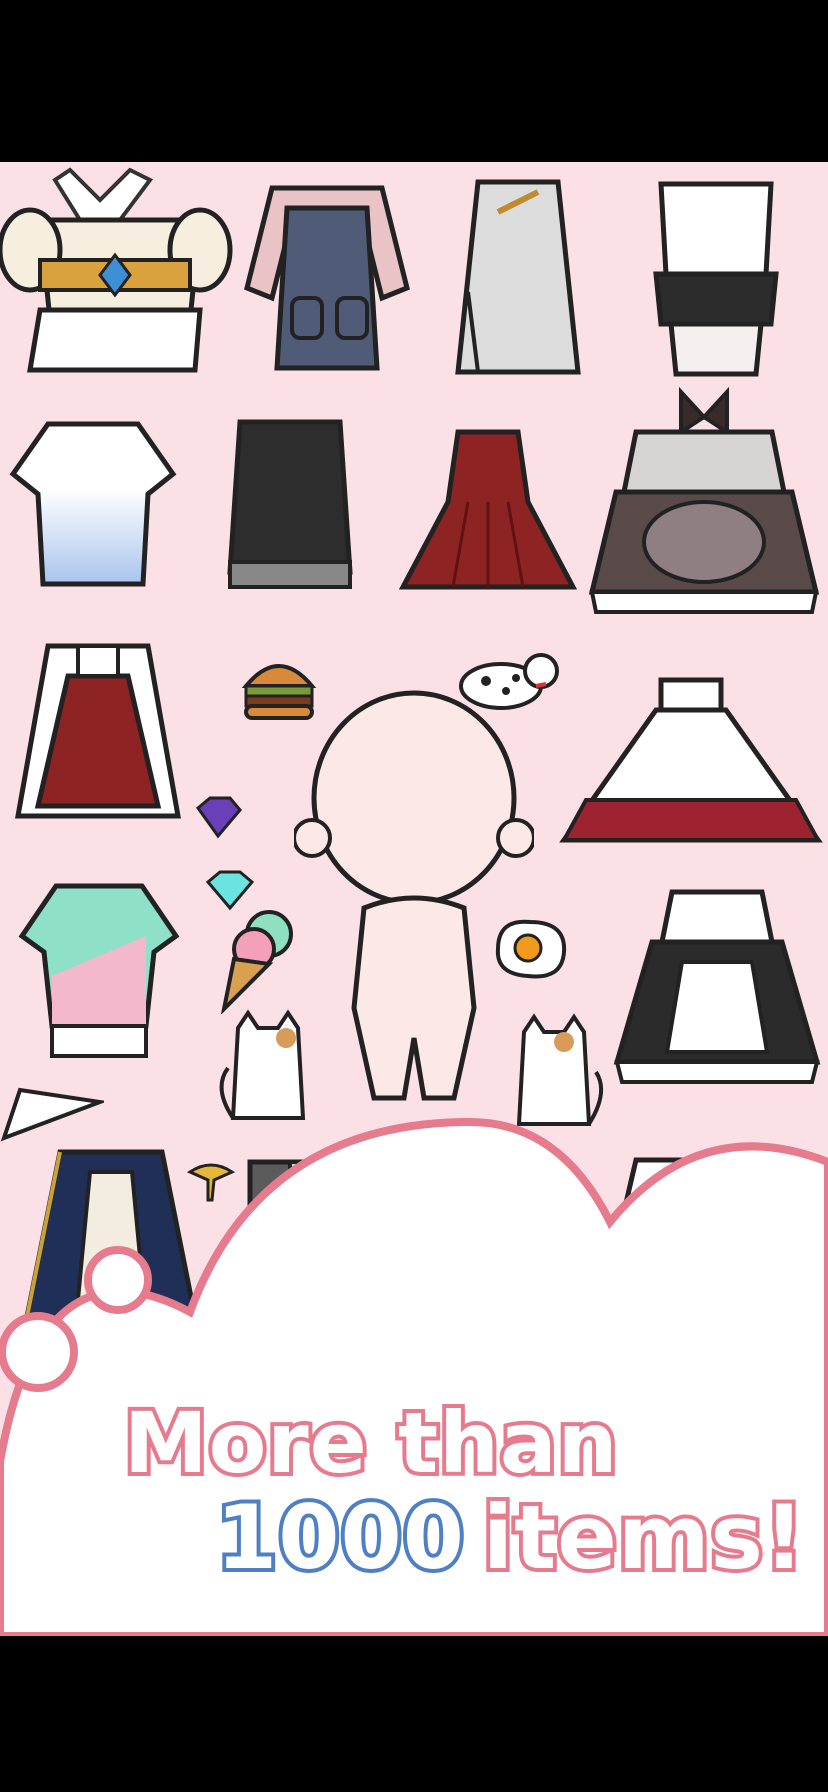 This screenshot has width=828, height=1792. Describe the element at coordinates (691, 770) in the screenshot. I see `rose-skirt-icon` at that location.